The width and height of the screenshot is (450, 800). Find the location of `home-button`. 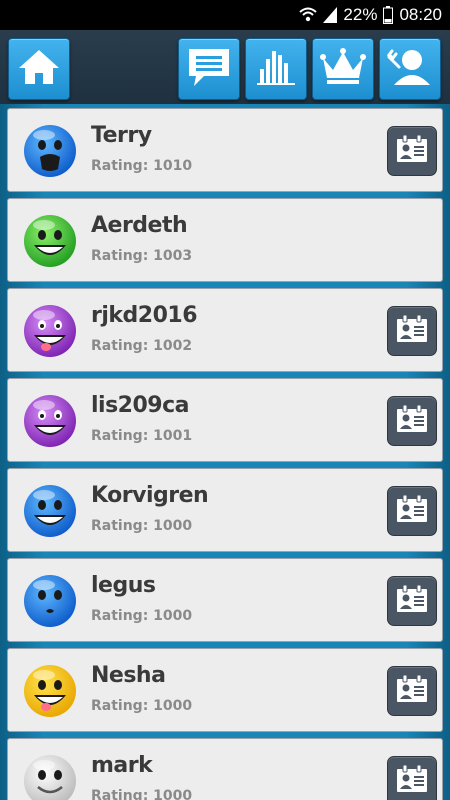

home-button is located at coordinates (39, 69).